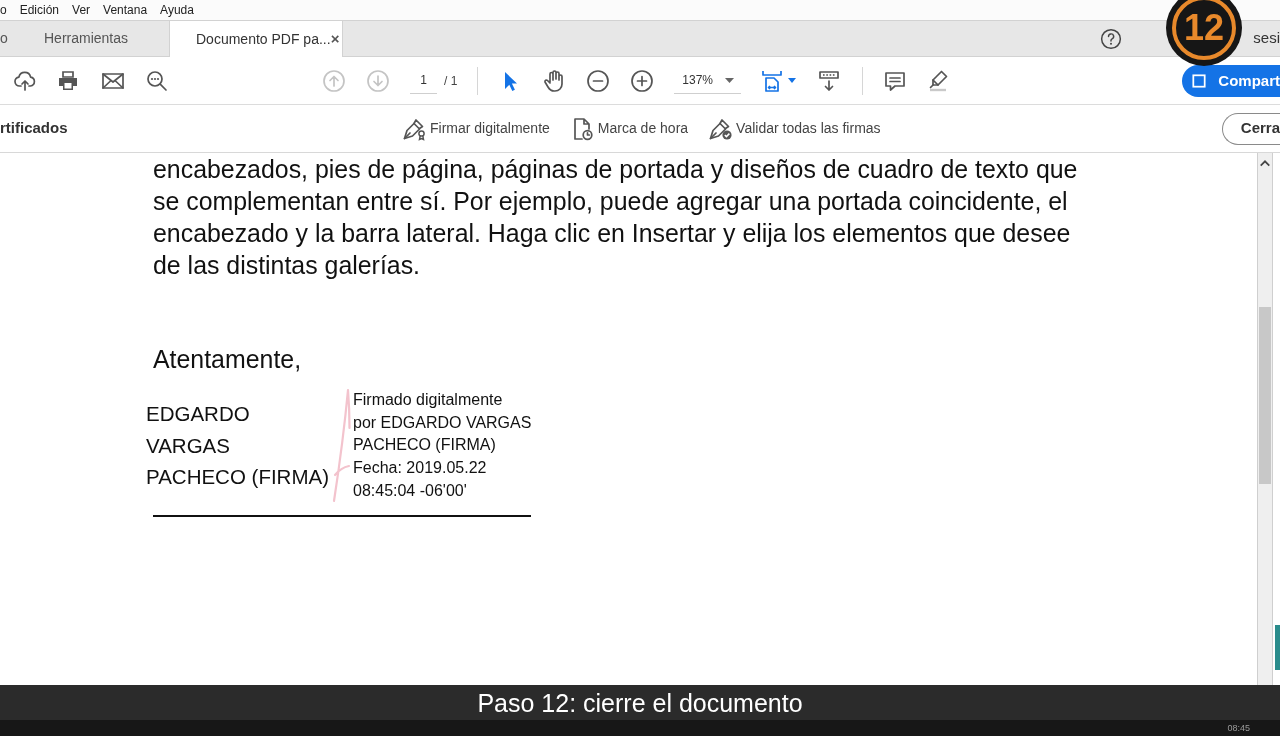 Image resolution: width=1280 pixels, height=736 pixels. What do you see at coordinates (3, 10) in the screenshot?
I see `menu-item: o` at bounding box center [3, 10].